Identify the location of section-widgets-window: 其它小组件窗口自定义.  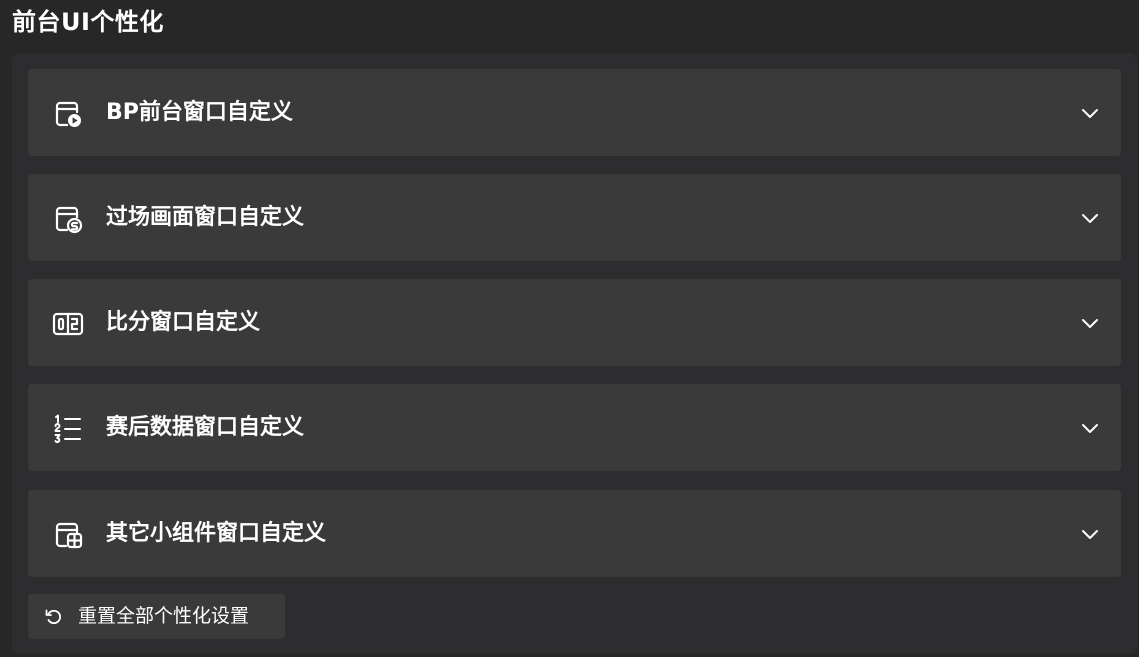
(574, 533).